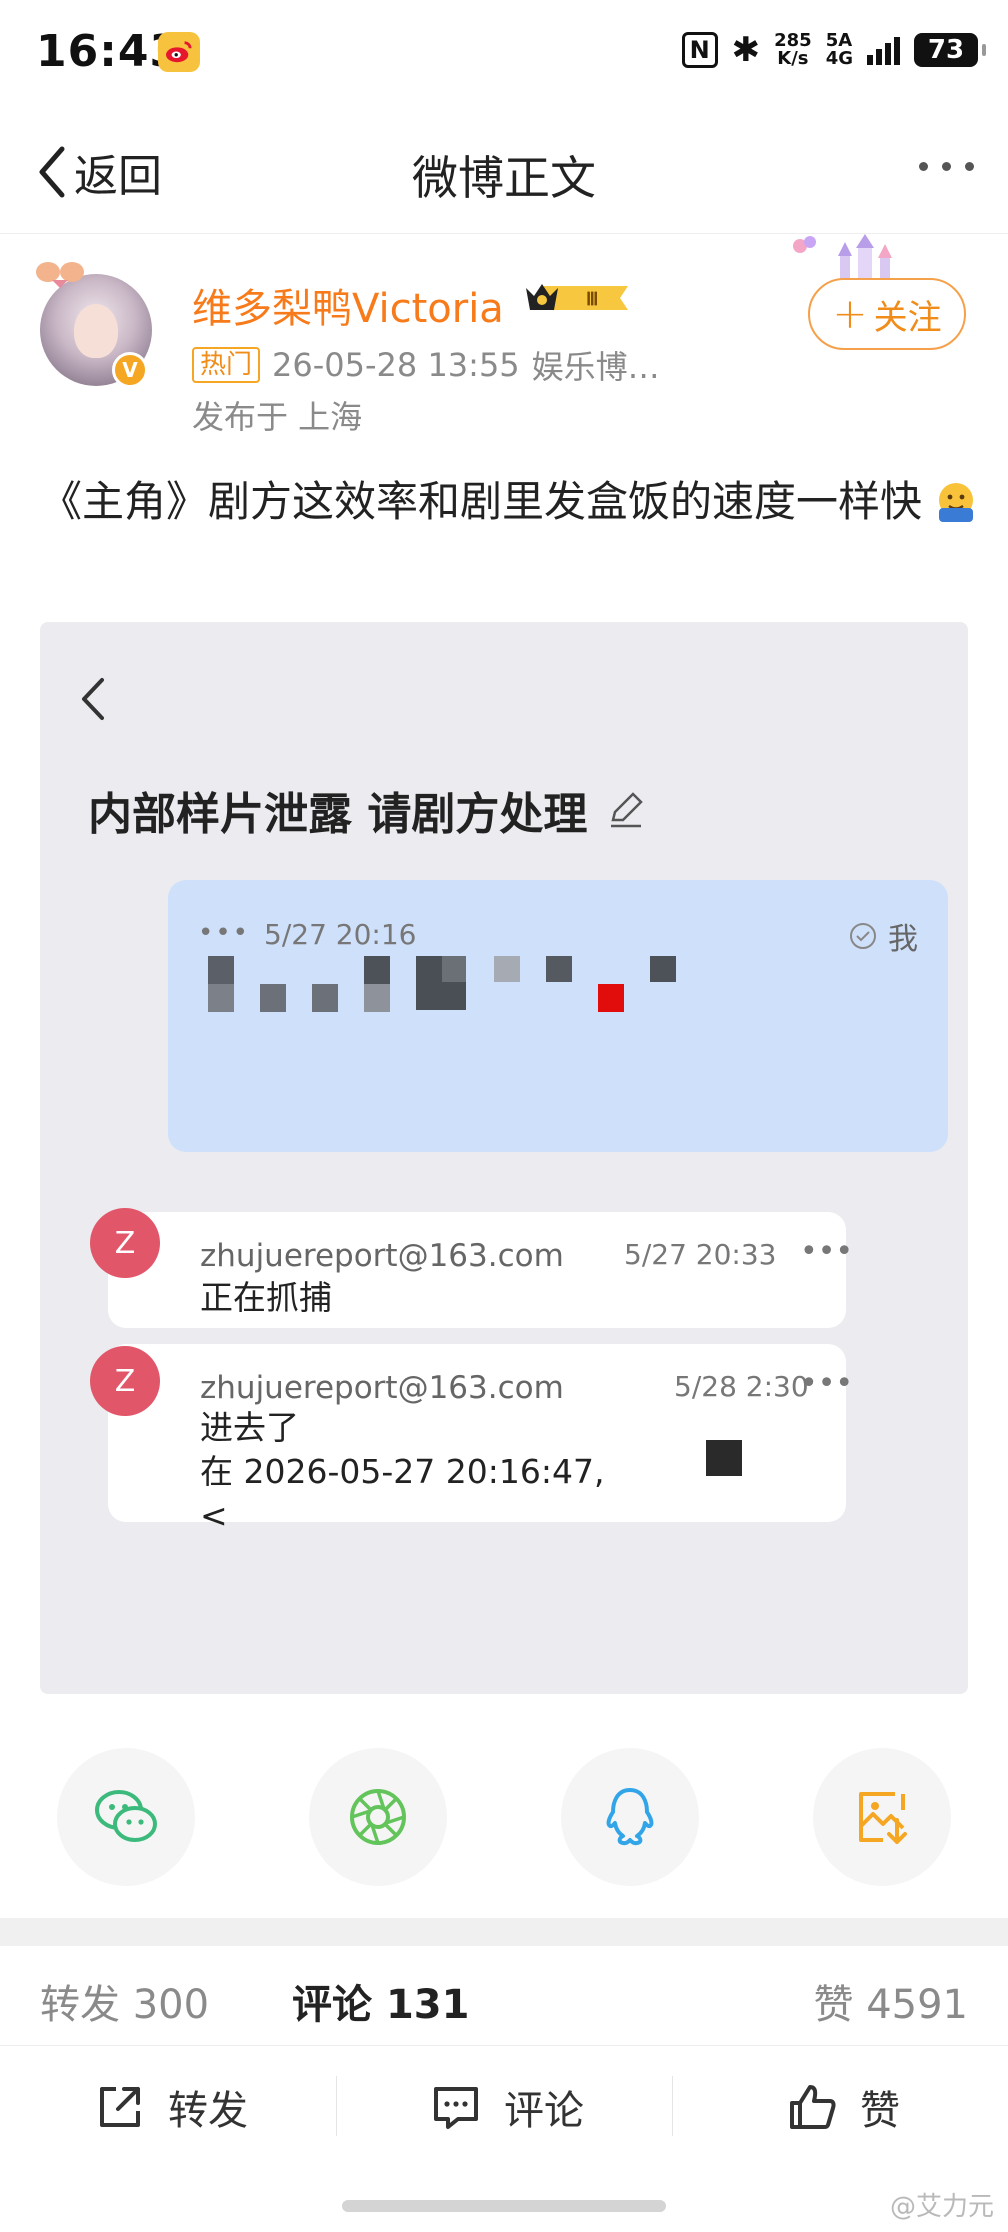 The image size is (1008, 2232). What do you see at coordinates (558, 1016) in the screenshot?
I see `my-message-bubble: ••• 5/27 20:16 我` at bounding box center [558, 1016].